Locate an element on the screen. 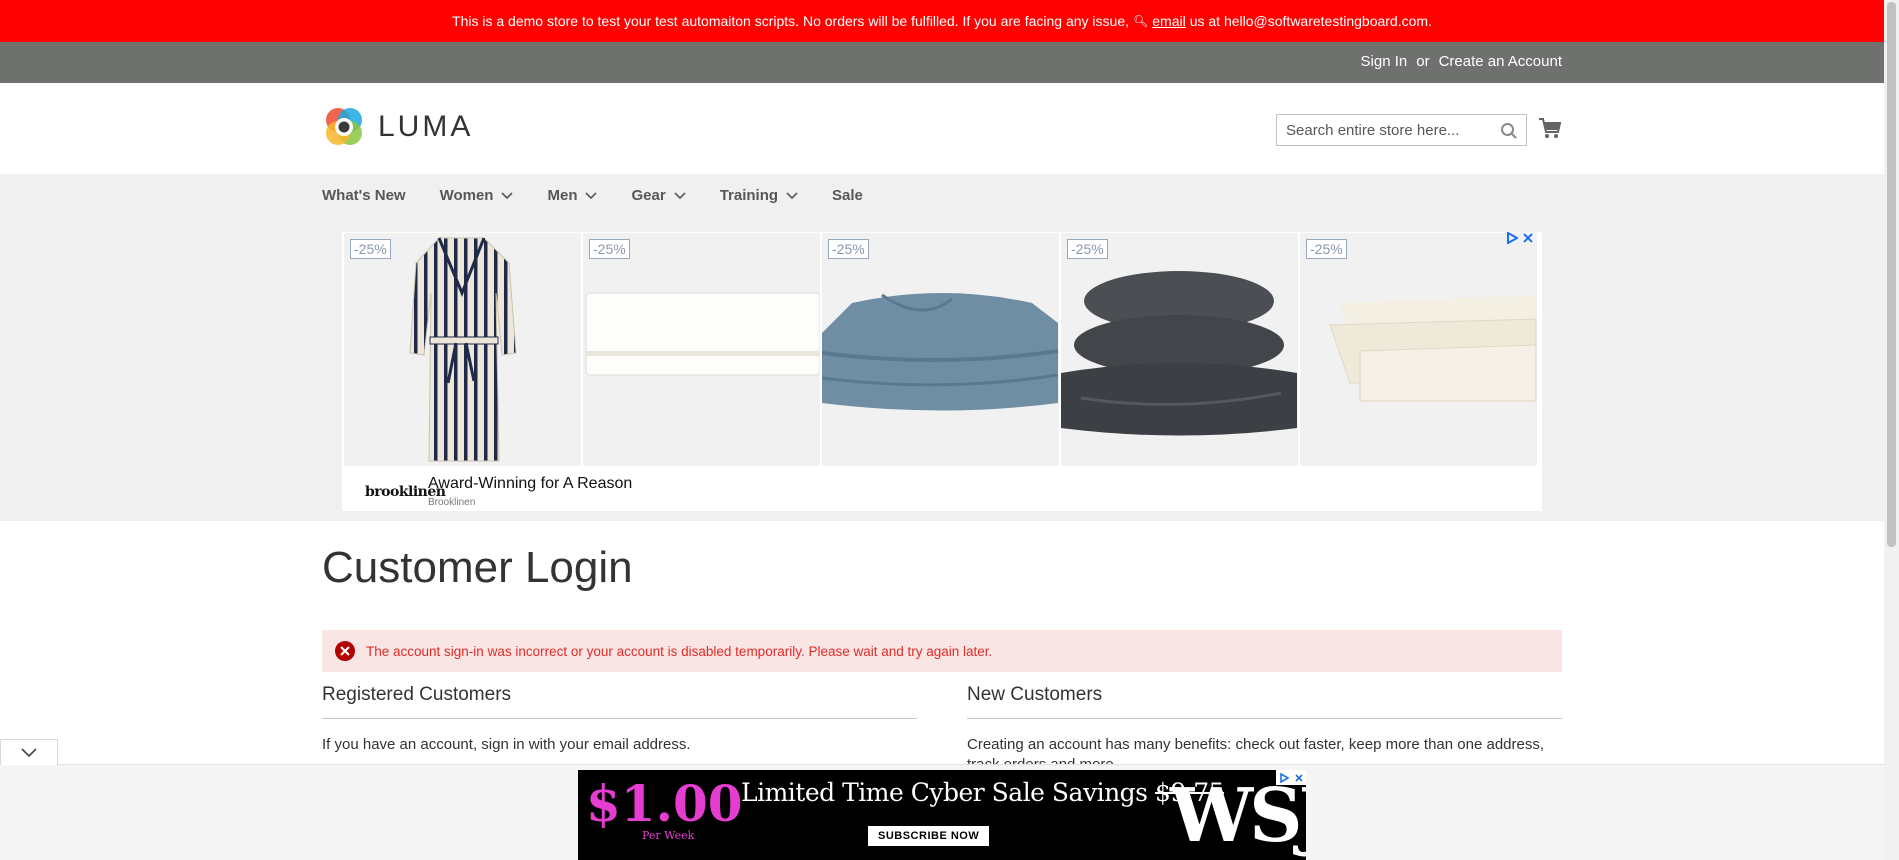  nav-item-label: Women is located at coordinates (466, 195).